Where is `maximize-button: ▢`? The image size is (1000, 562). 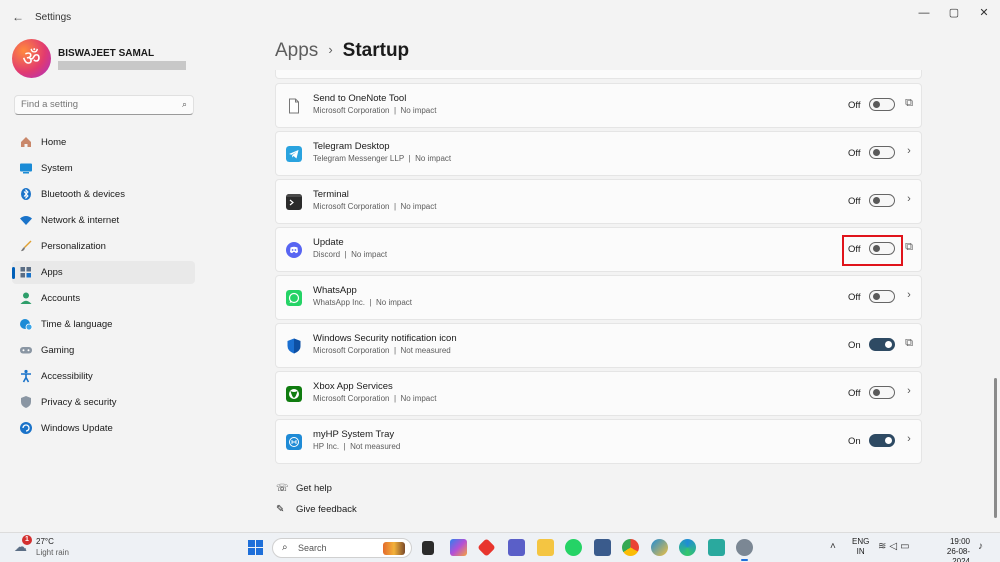
maximize-button: ▢ is located at coordinates (954, 13).